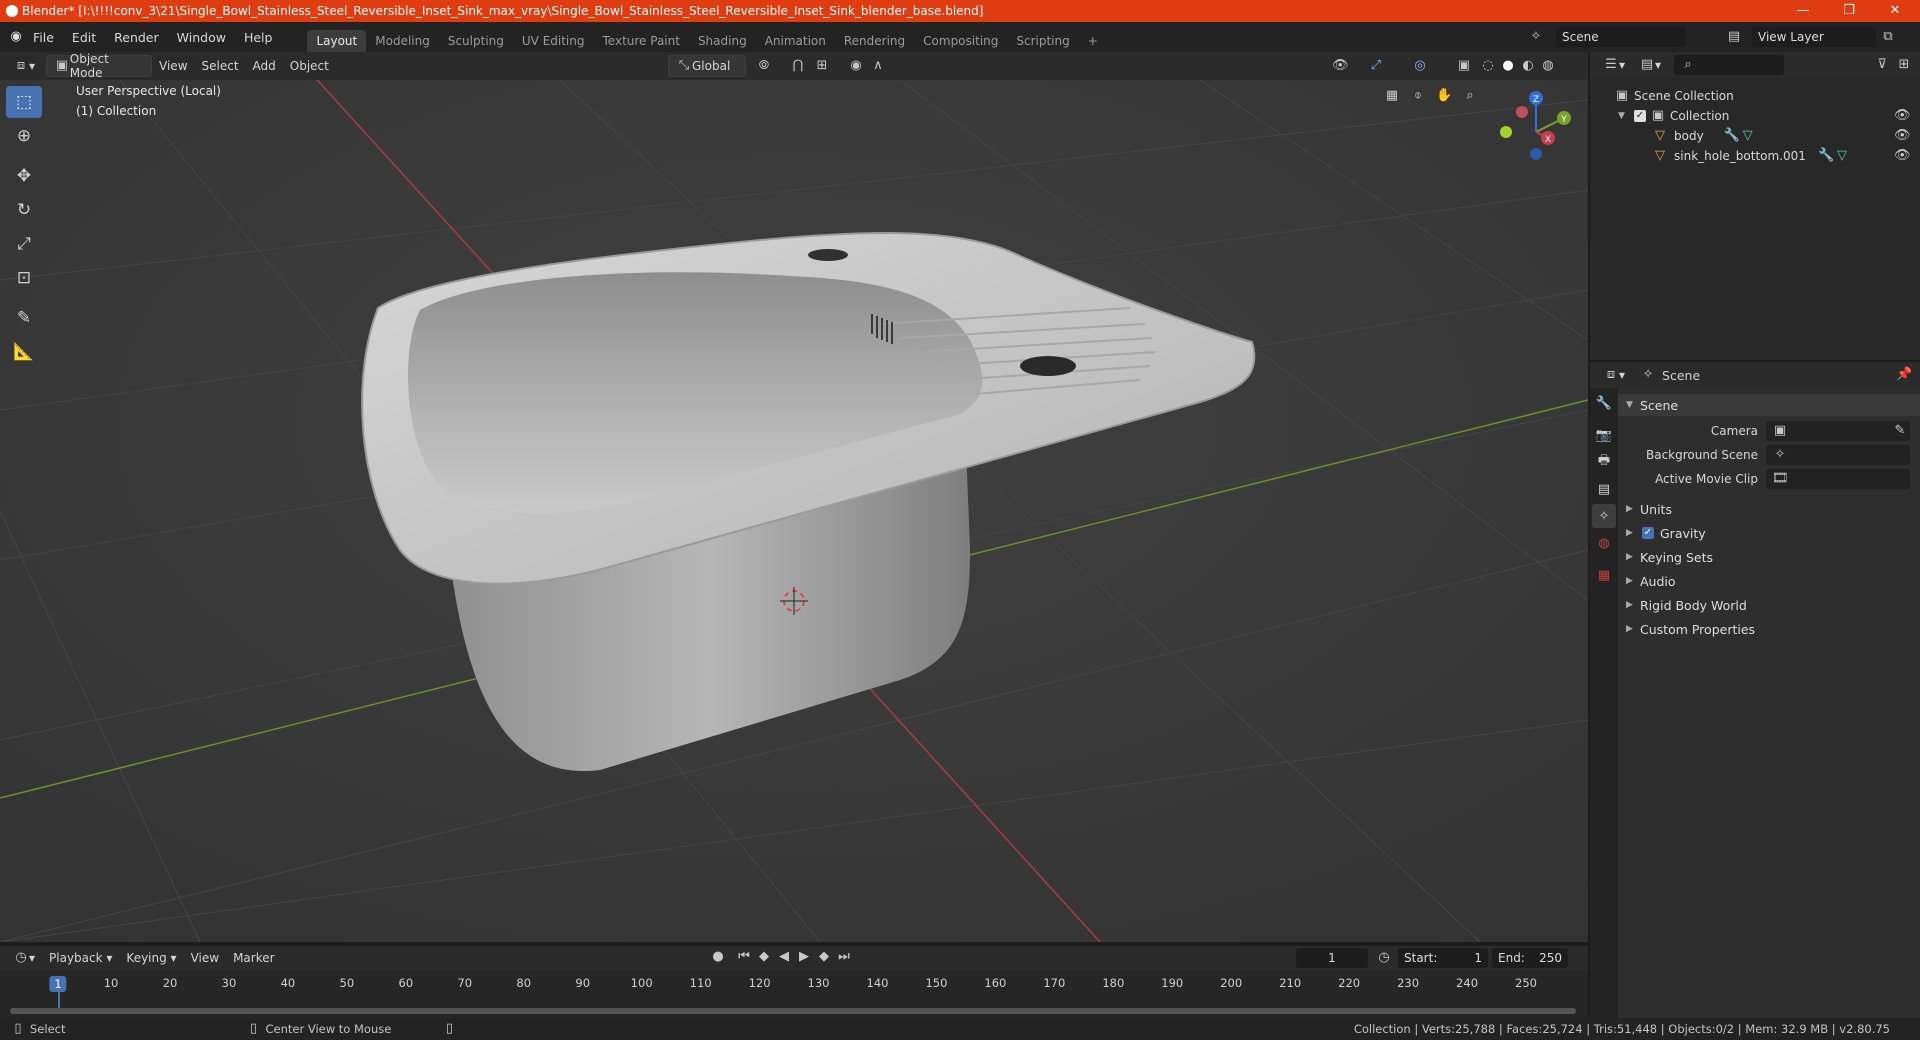 The width and height of the screenshot is (1920, 1040). What do you see at coordinates (764, 957) in the screenshot?
I see `prev-keyframe-icon: ◆` at bounding box center [764, 957].